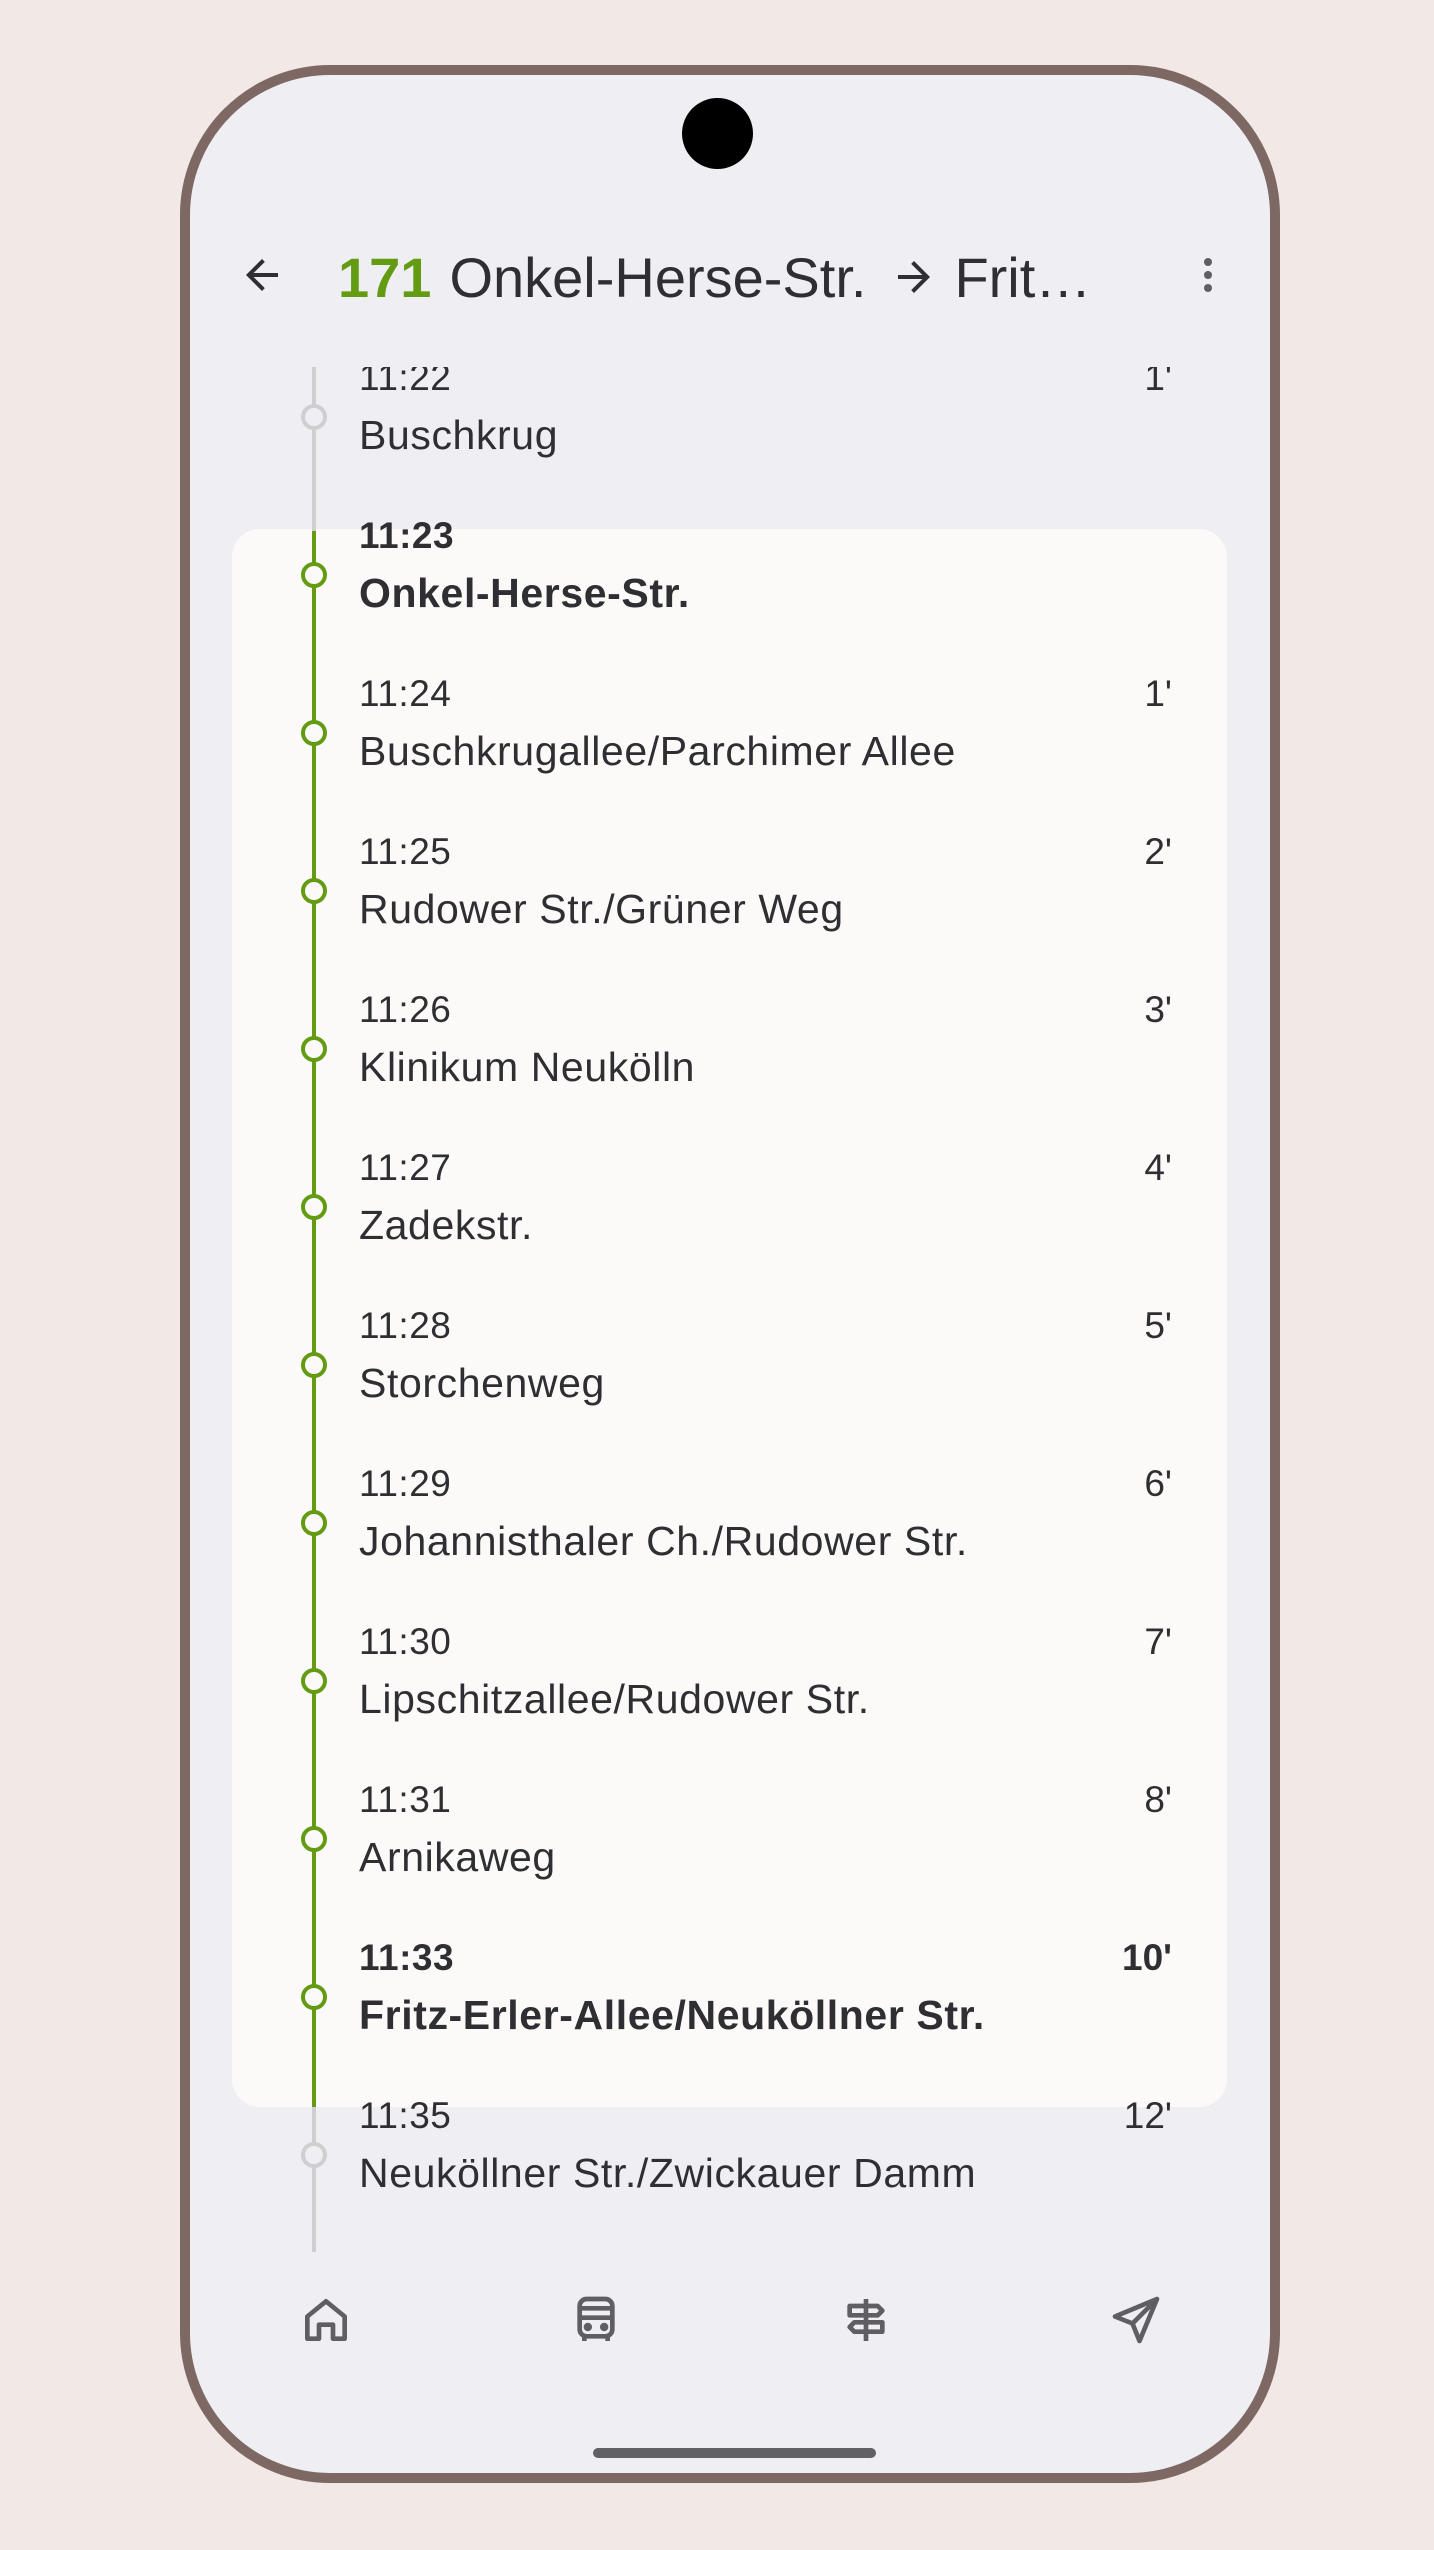  I want to click on stop-name: Neuköllner Str./Zwickauer Damm, so click(668, 2173).